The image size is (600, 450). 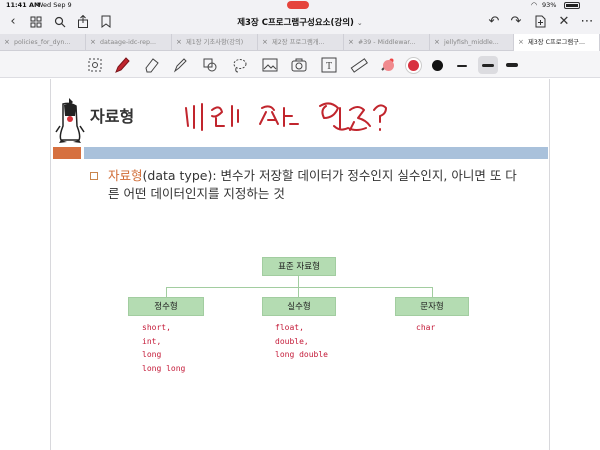 What do you see at coordinates (488, 65) in the screenshot?
I see `stroke-medium` at bounding box center [488, 65].